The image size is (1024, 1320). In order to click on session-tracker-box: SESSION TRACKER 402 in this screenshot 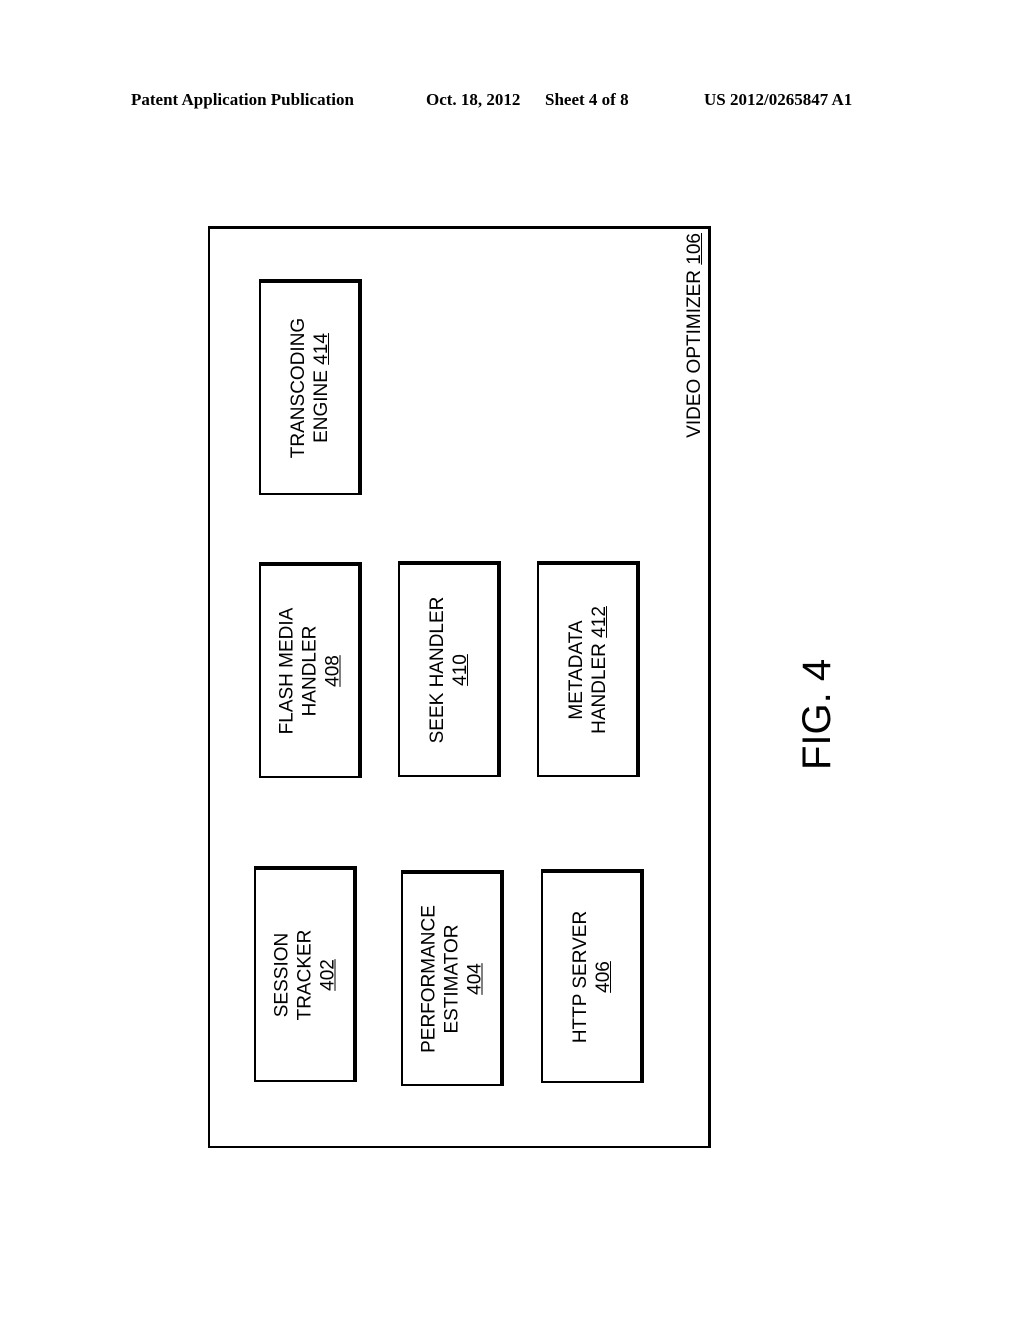, I will do `click(305, 974)`.